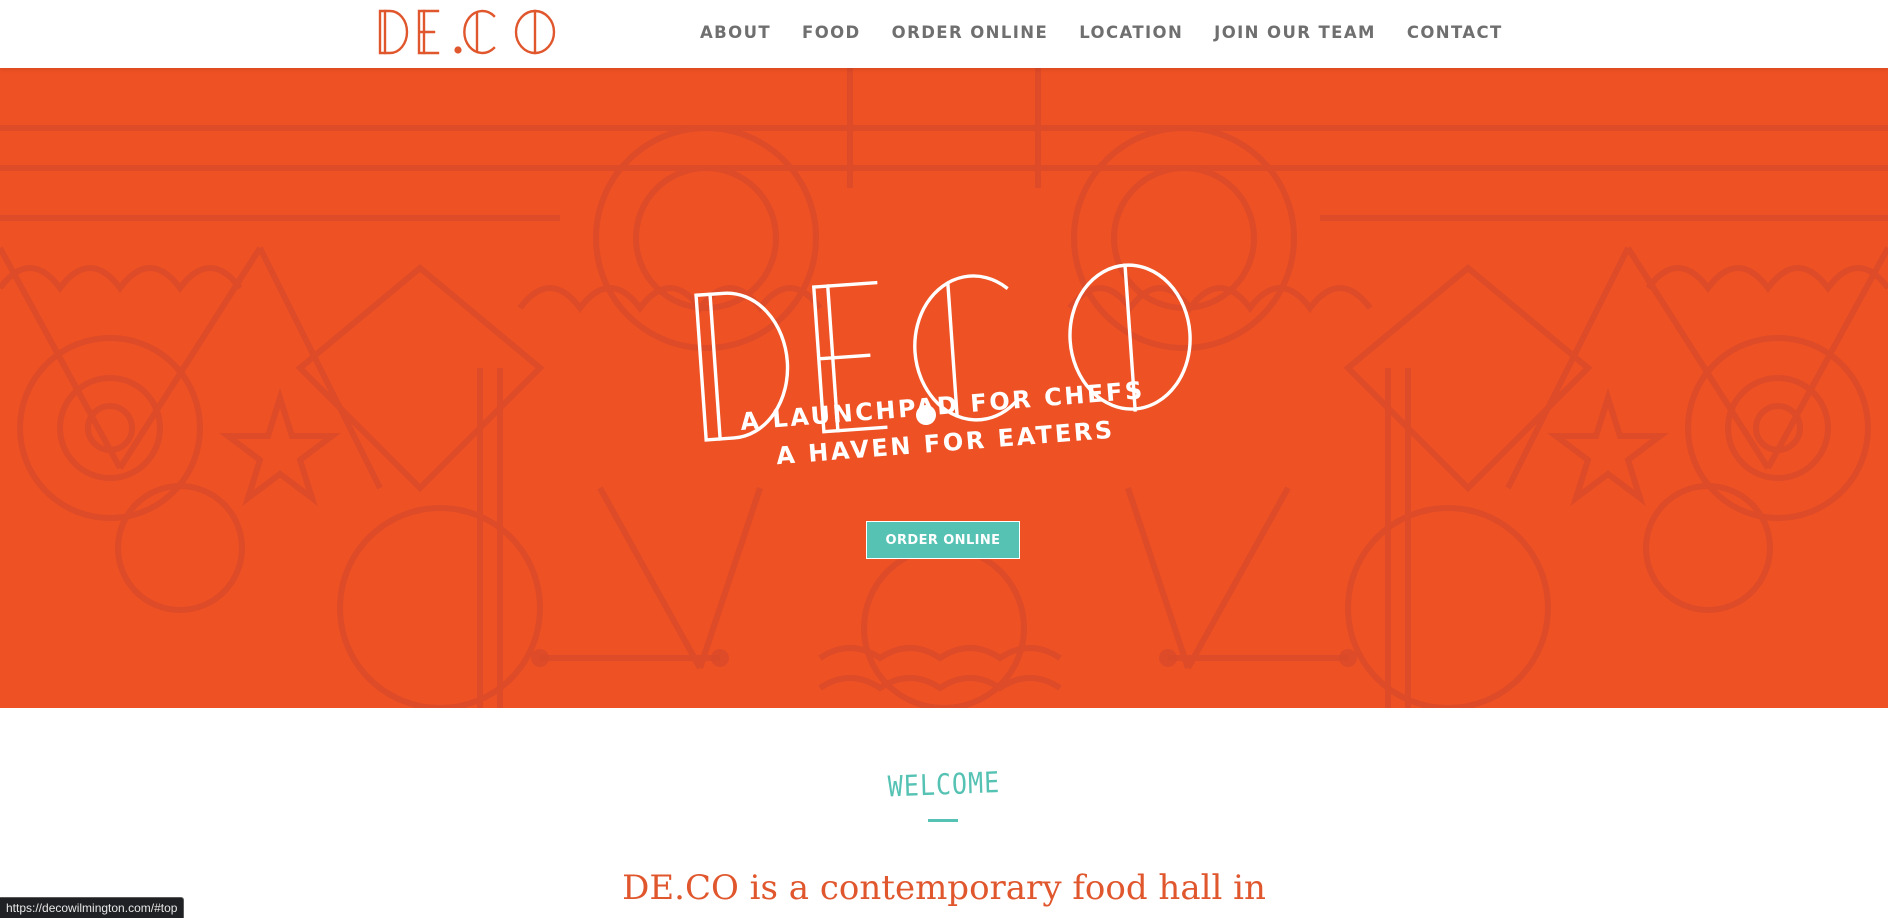 The width and height of the screenshot is (1888, 918). What do you see at coordinates (735, 32) in the screenshot?
I see `nav-about: ABOUT` at bounding box center [735, 32].